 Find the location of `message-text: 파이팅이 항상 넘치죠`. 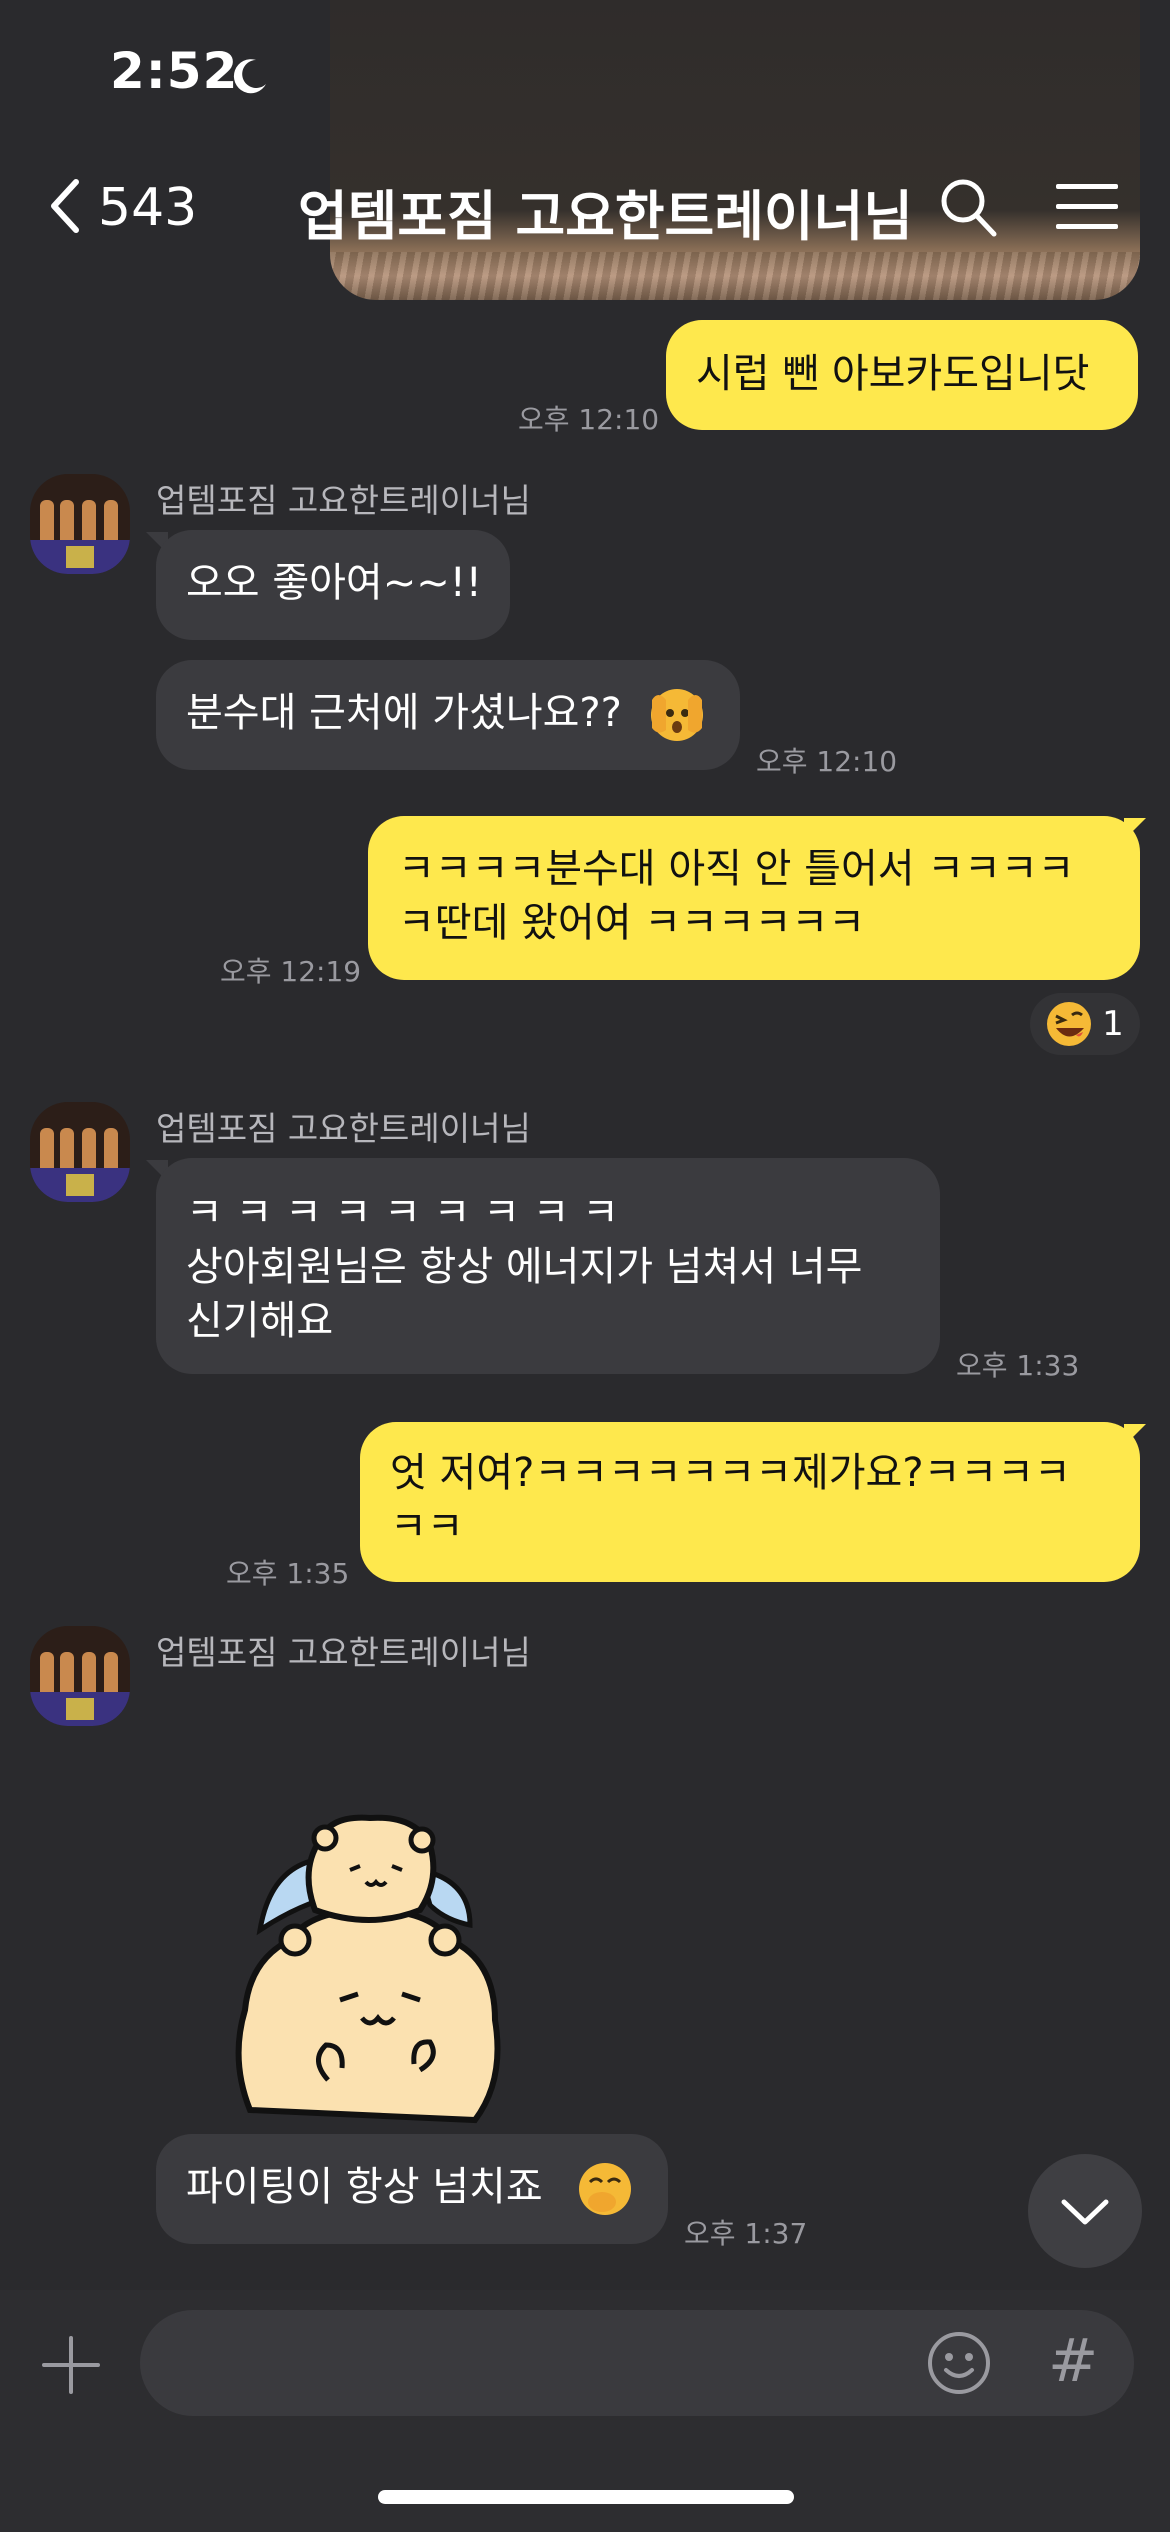

message-text: 파이팅이 항상 넘치죠 is located at coordinates (364, 2187).